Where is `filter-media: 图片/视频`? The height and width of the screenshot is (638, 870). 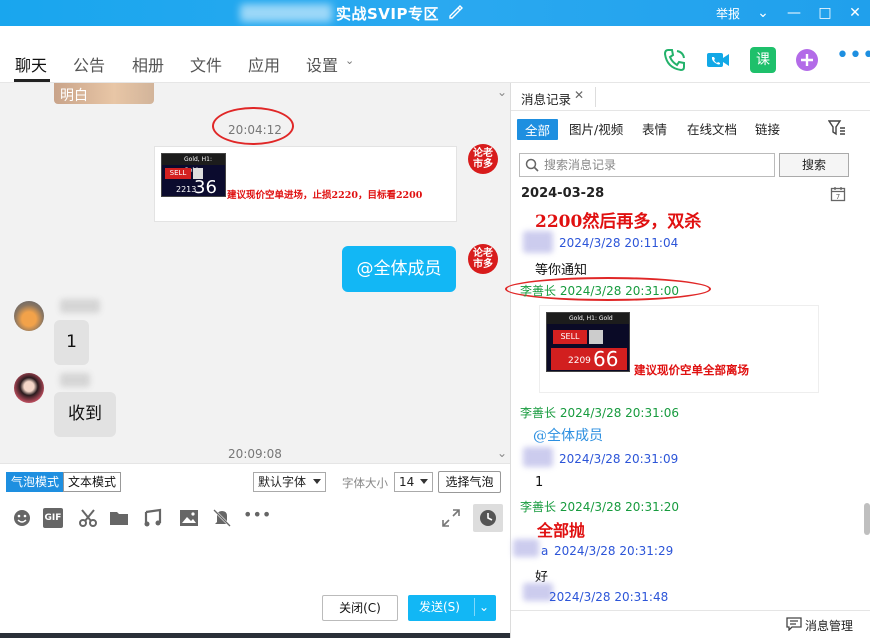
filter-media: 图片/视频 is located at coordinates (596, 128).